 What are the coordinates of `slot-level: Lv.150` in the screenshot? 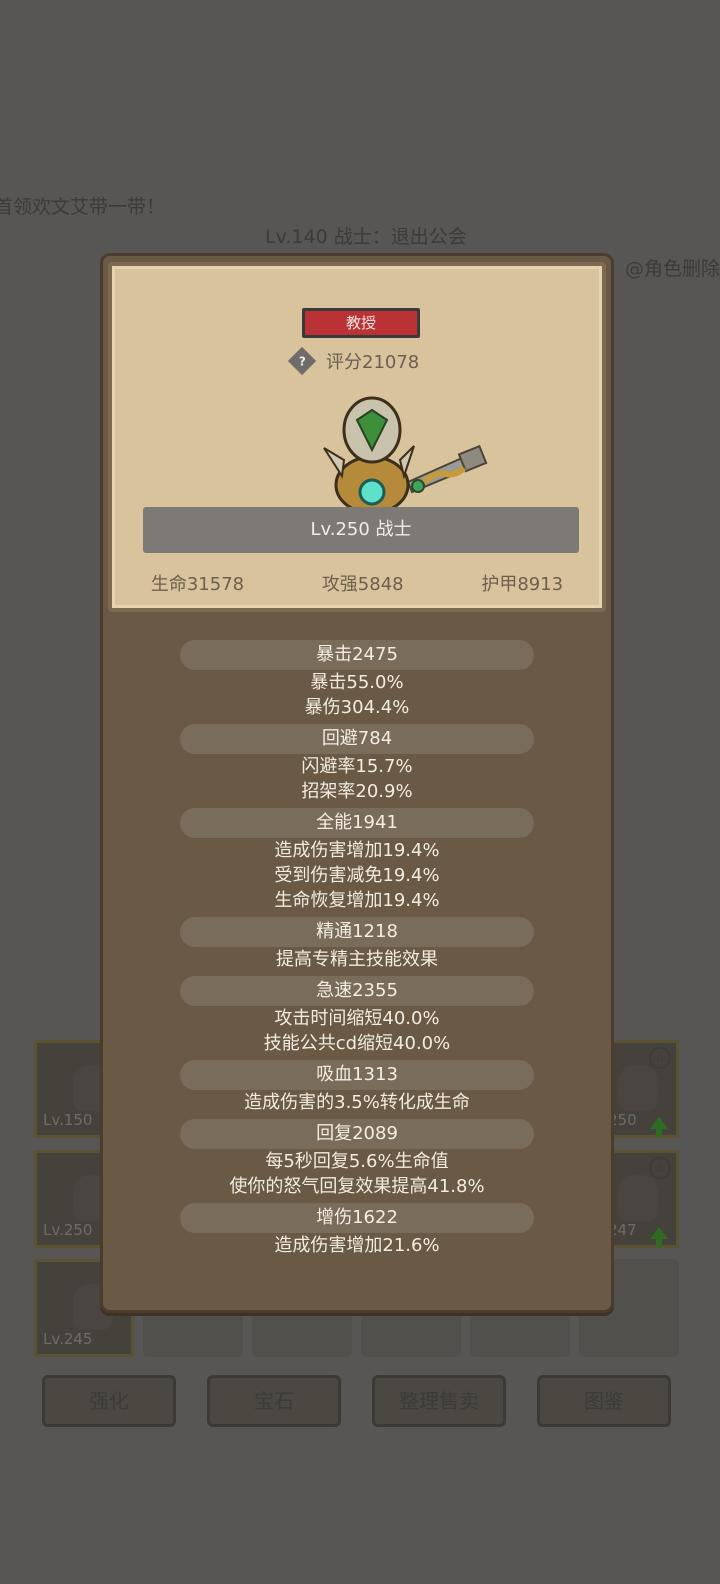 It's located at (68, 1120).